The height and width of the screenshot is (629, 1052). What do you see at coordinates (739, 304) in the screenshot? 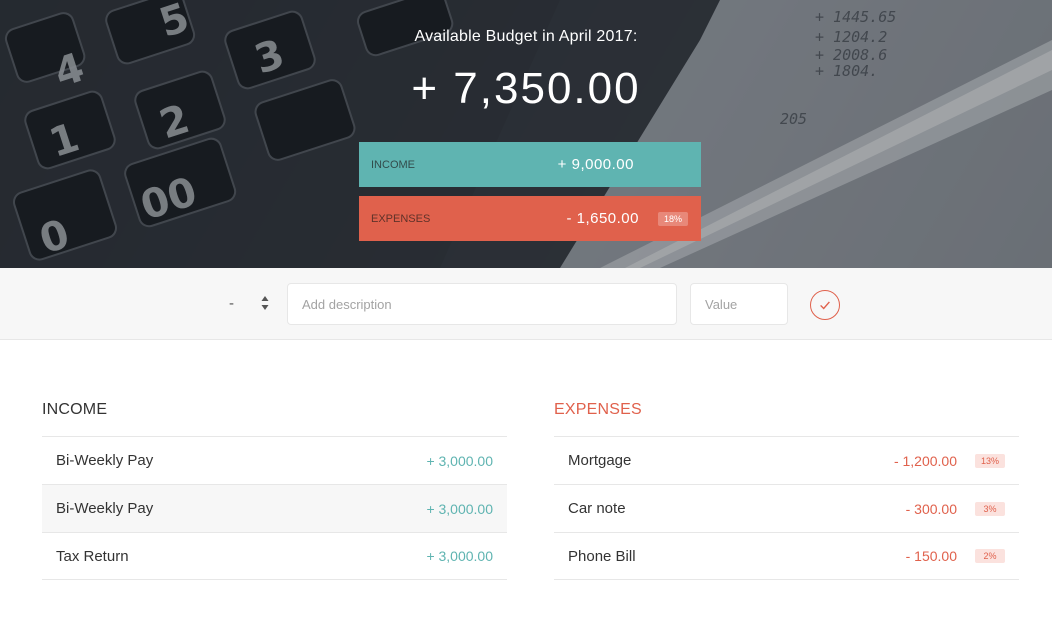
I see `value-input` at bounding box center [739, 304].